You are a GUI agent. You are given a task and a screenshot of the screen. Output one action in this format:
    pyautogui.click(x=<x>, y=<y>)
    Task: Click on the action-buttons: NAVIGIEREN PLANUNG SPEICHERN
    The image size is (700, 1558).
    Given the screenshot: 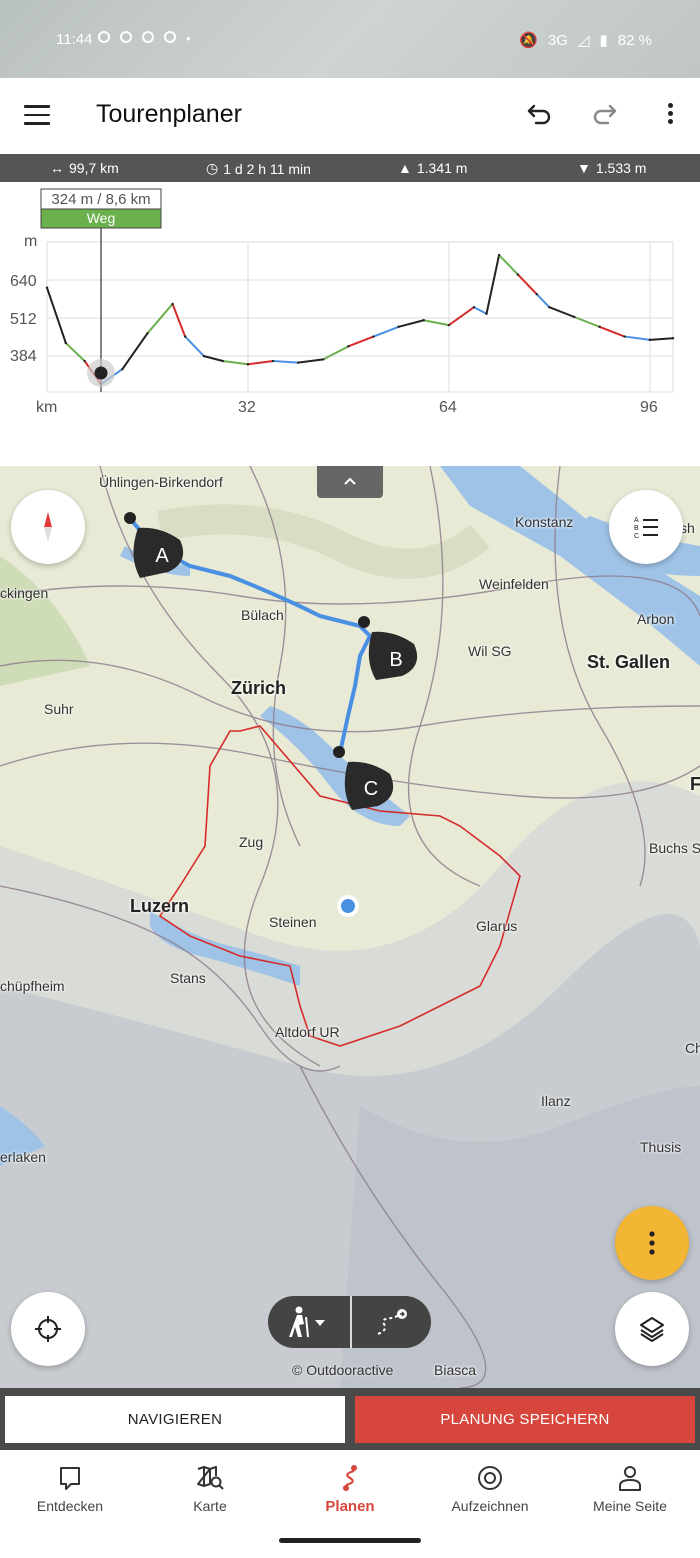 What is the action you would take?
    pyautogui.click(x=350, y=1419)
    